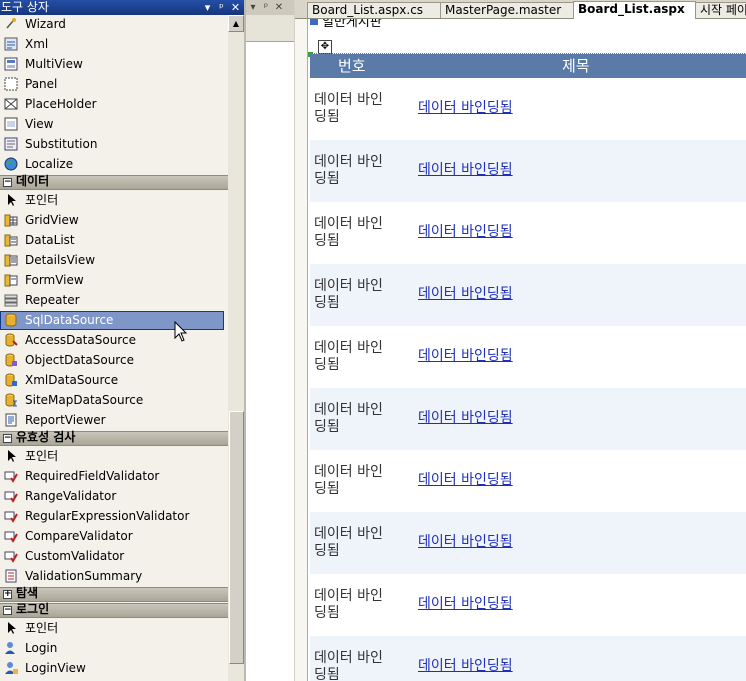  What do you see at coordinates (11, 220) in the screenshot?
I see `gridview-icon` at bounding box center [11, 220].